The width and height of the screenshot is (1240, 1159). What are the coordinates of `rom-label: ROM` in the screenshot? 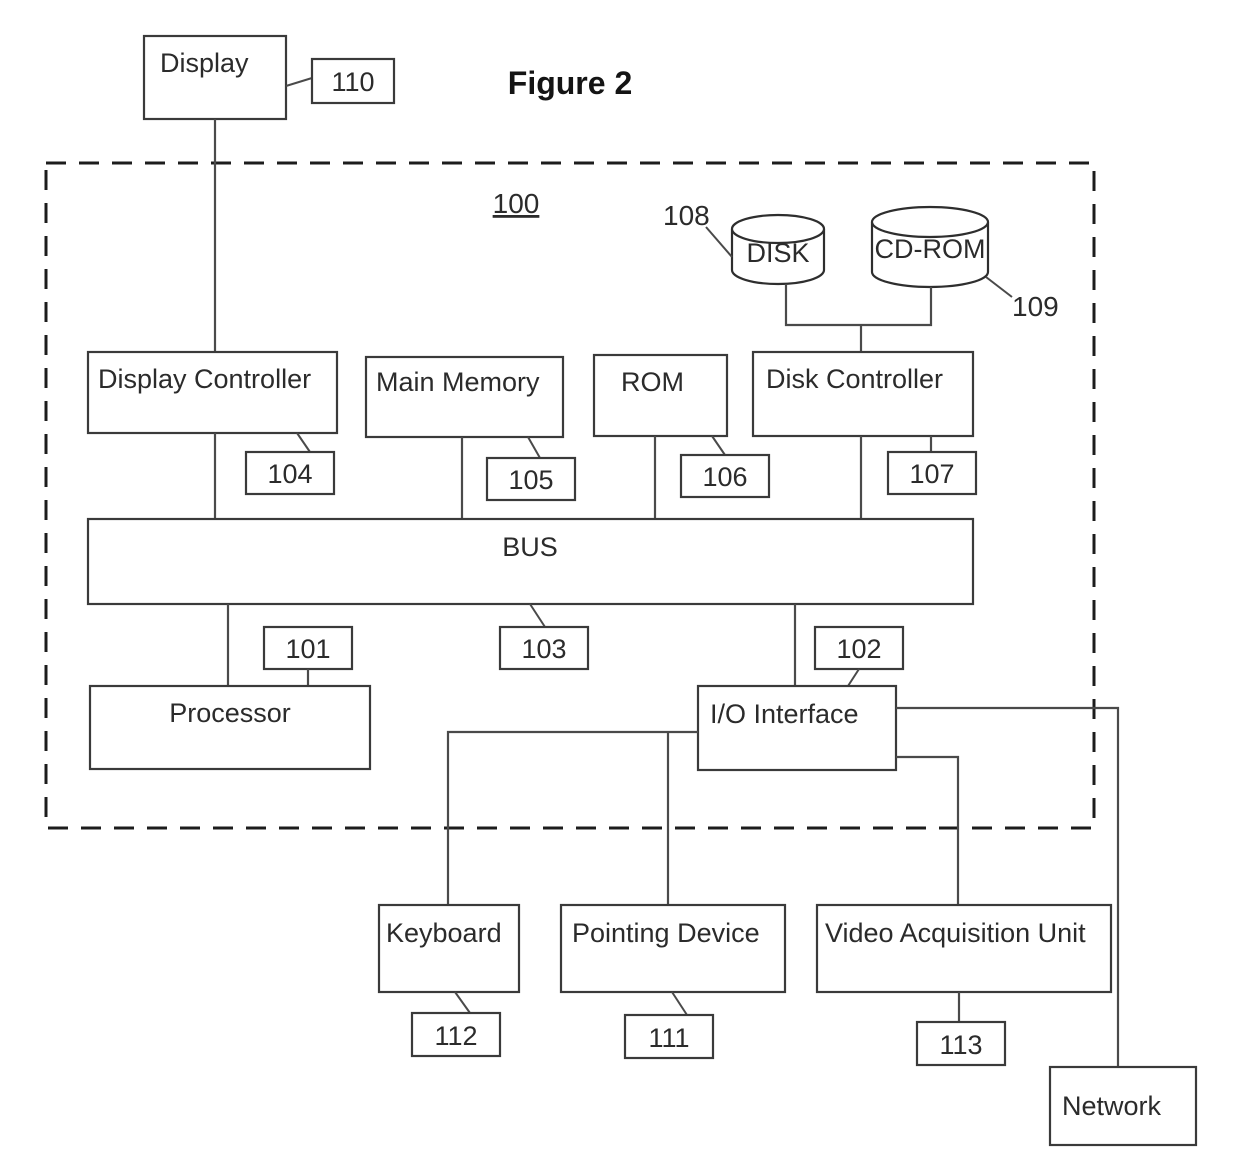 It's located at (652, 382).